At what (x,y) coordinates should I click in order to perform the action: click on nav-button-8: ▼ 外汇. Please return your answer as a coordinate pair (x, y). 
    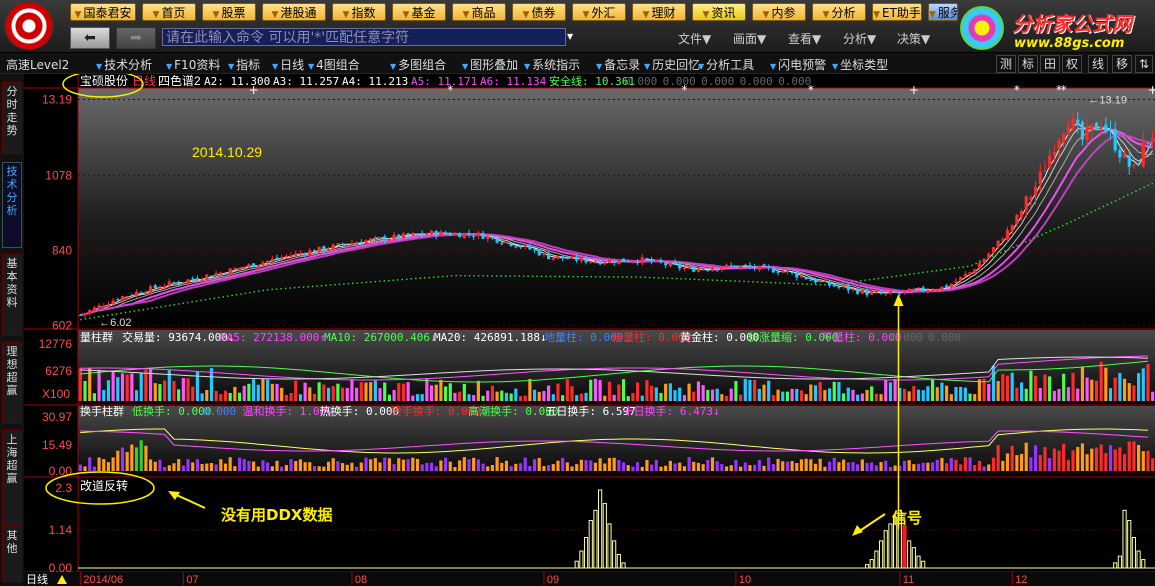
    Looking at the image, I should click on (599, 12).